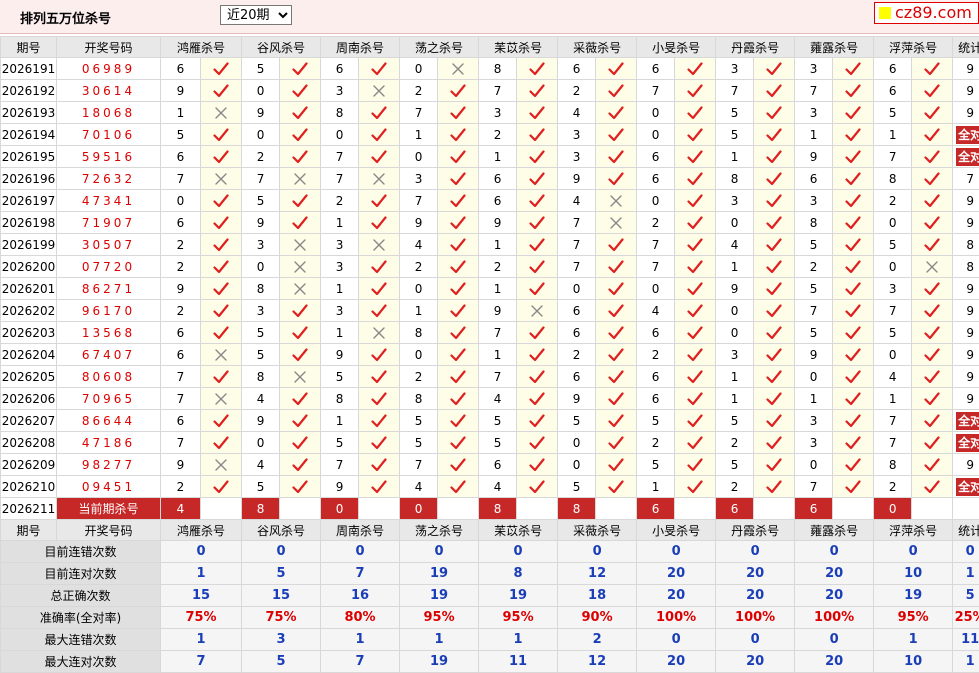 The height and width of the screenshot is (673, 979). Describe the element at coordinates (735, 245) in the screenshot. I see `kill-number: 4` at that location.